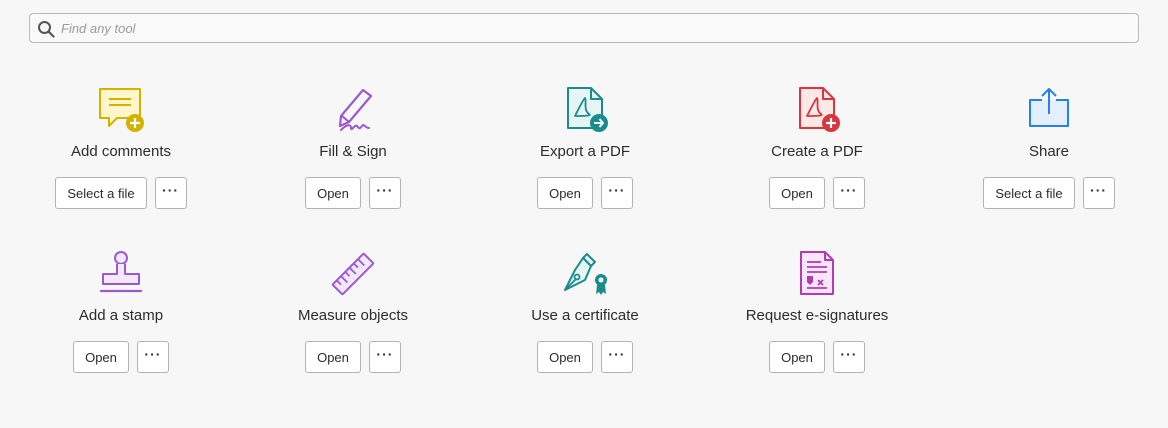  I want to click on tool-export-pdf: Export a PDF Open ···, so click(585, 161).